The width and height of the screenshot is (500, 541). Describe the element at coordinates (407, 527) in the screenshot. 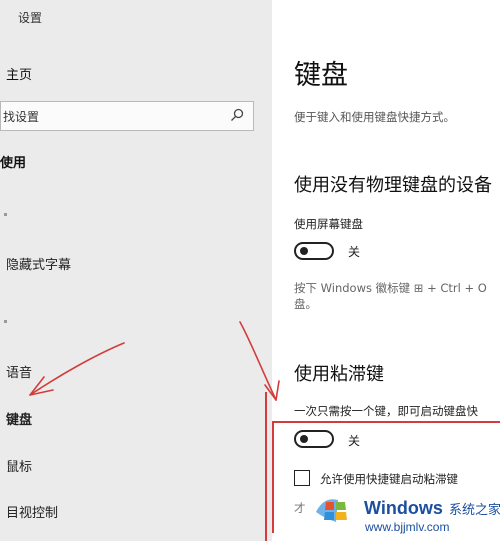

I see `watermark-url: www.bjjmlv.com` at that location.